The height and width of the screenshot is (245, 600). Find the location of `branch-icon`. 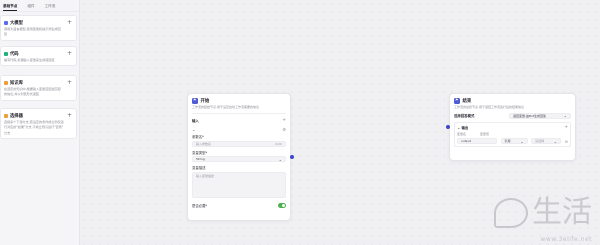

branch-icon is located at coordinates (6, 115).